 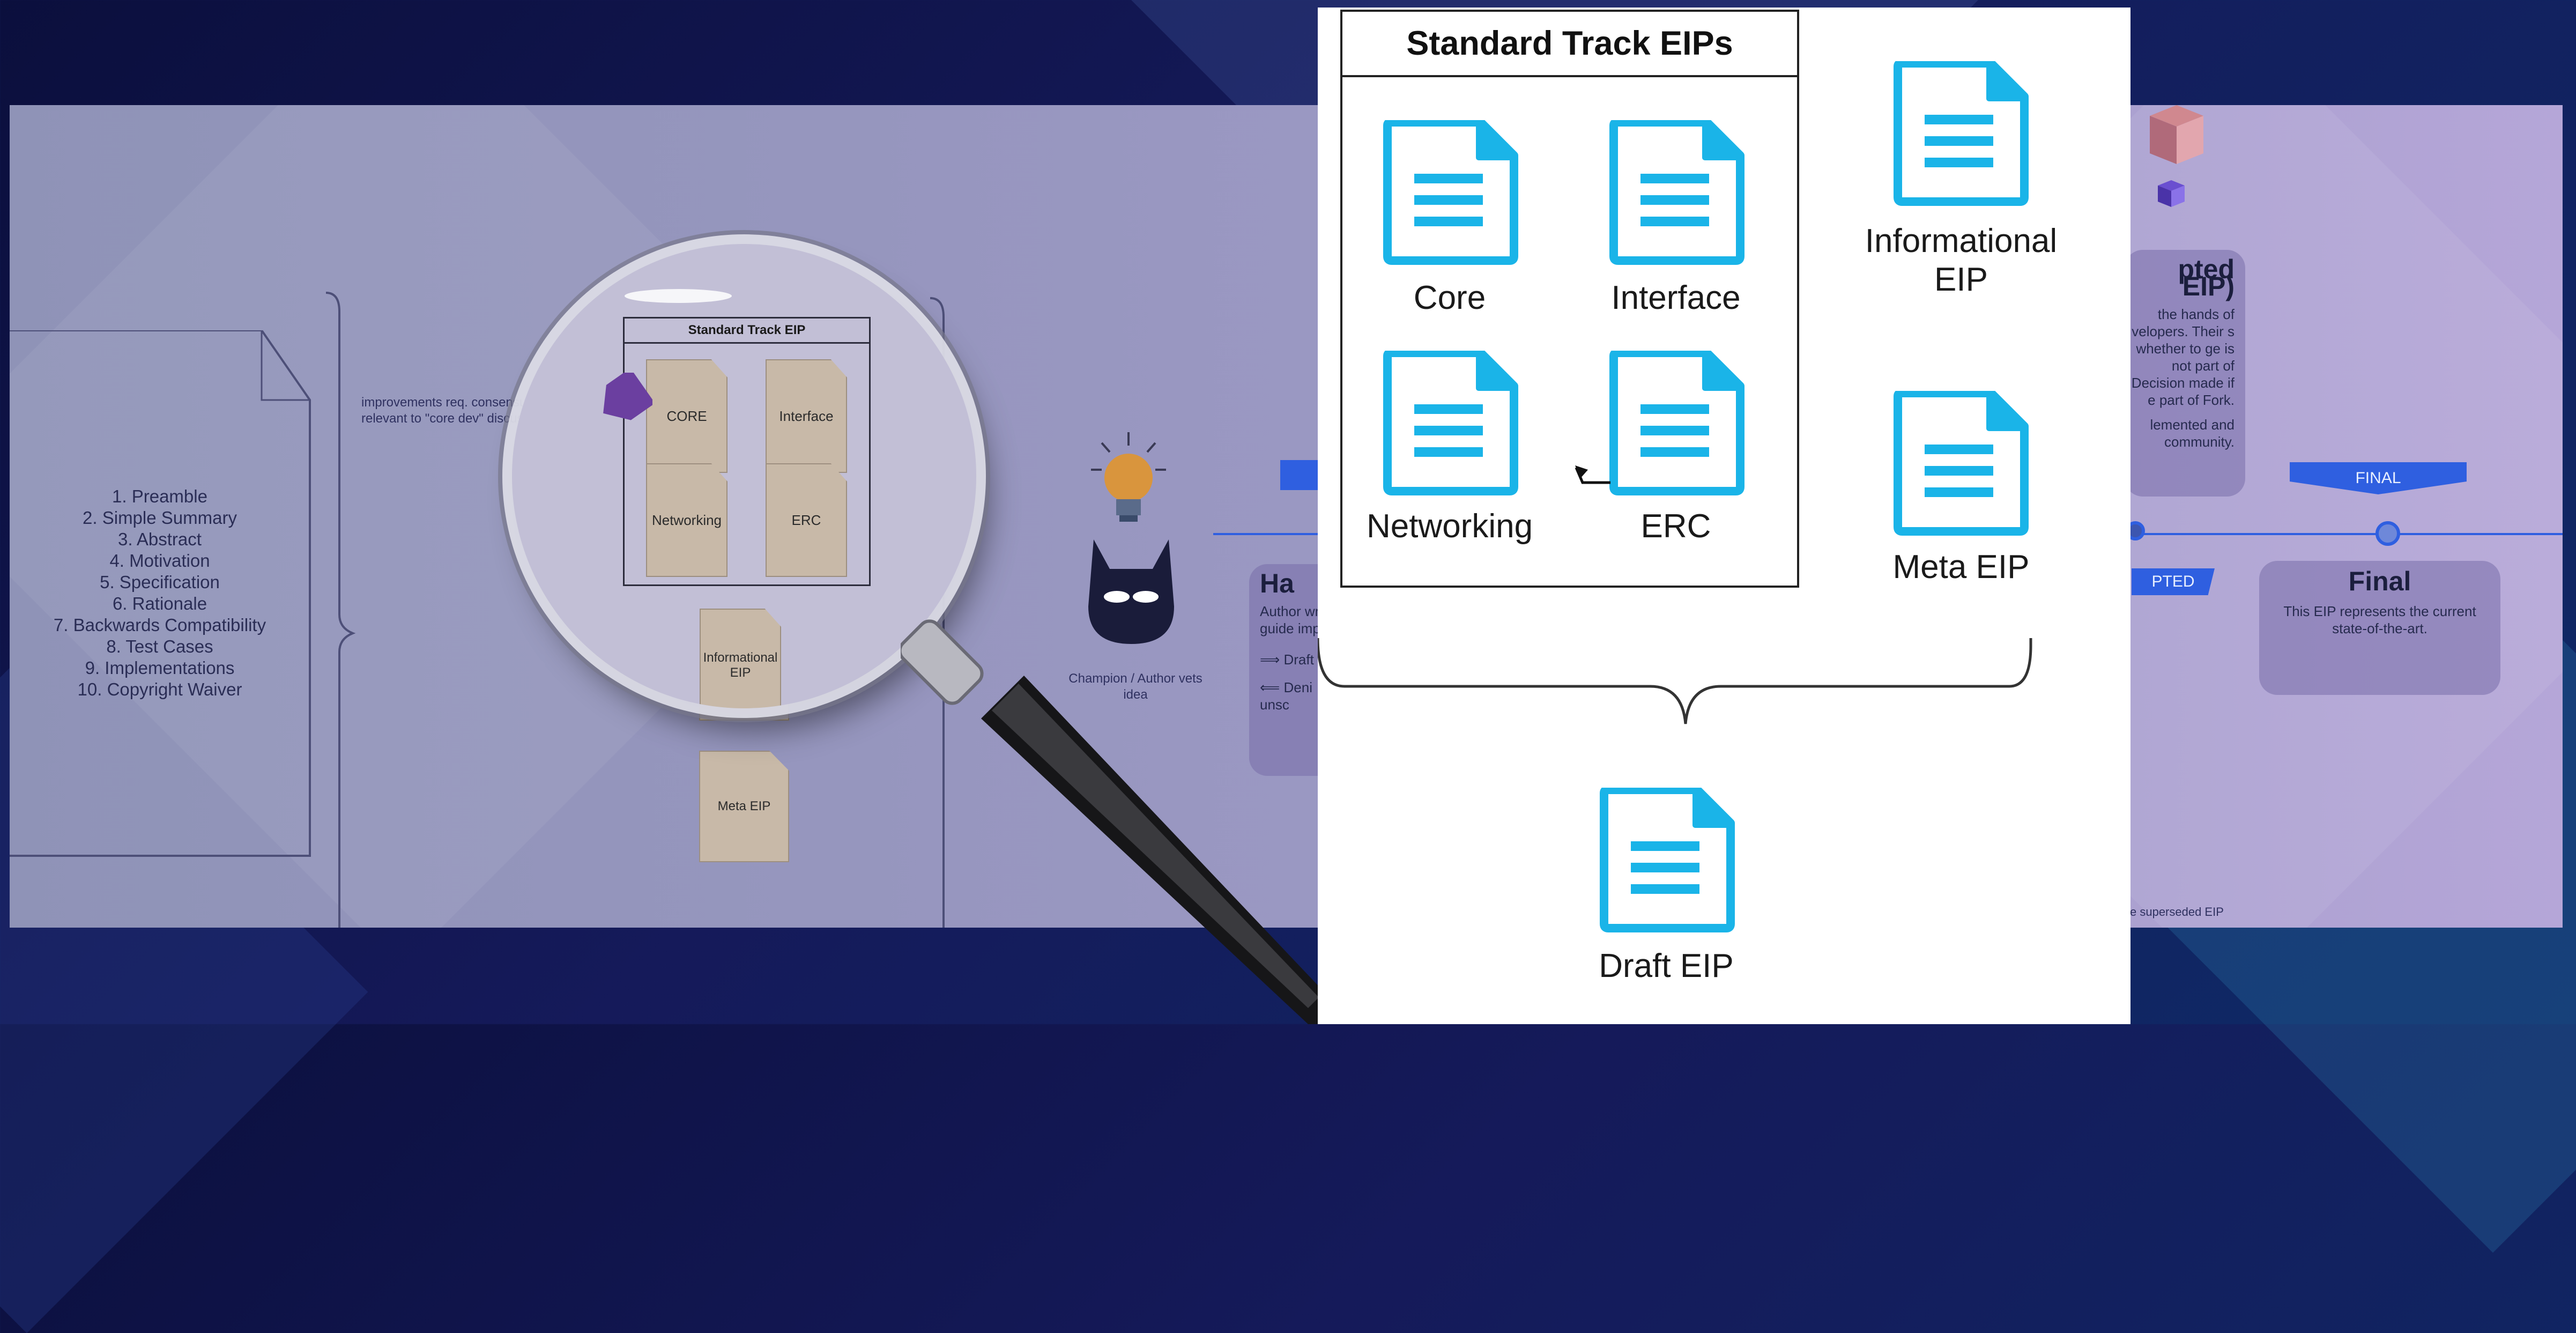 I want to click on draft-label: Draft EIP, so click(x=1667, y=965).